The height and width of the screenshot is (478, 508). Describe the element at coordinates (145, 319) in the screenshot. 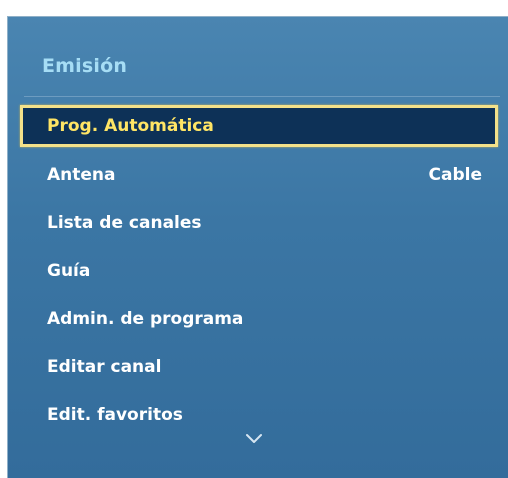

I see `menu-item-label: Admin. de programa` at that location.